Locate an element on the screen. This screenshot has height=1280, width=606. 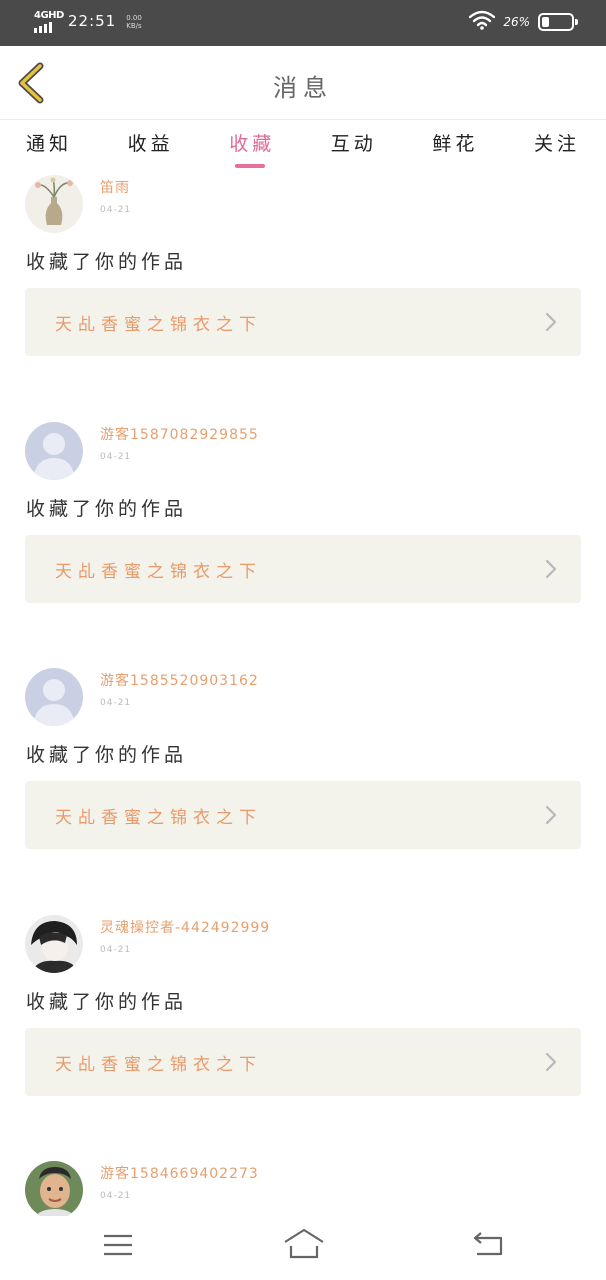
network-speed: 0.00 KB/s is located at coordinates (134, 22).